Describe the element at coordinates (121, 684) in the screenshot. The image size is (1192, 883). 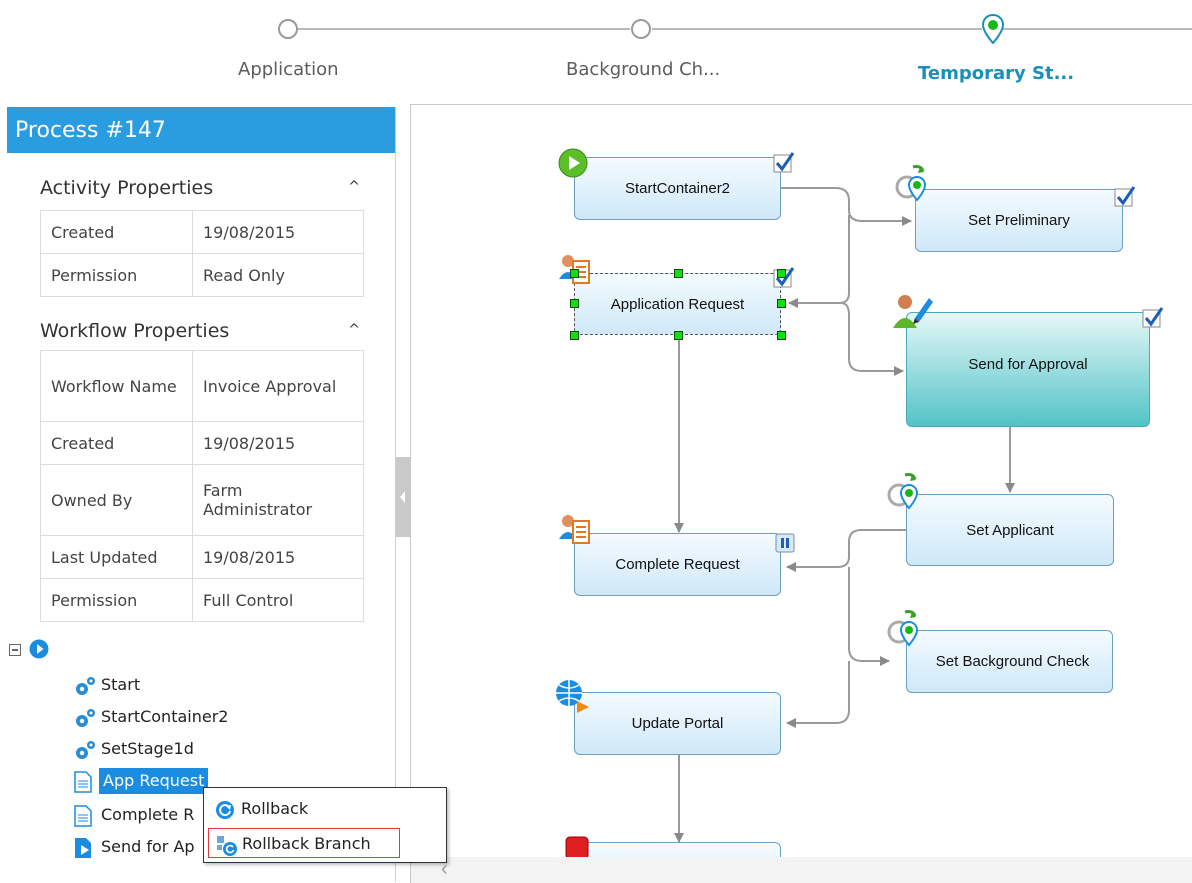
I see `tree-item-label: Start` at that location.